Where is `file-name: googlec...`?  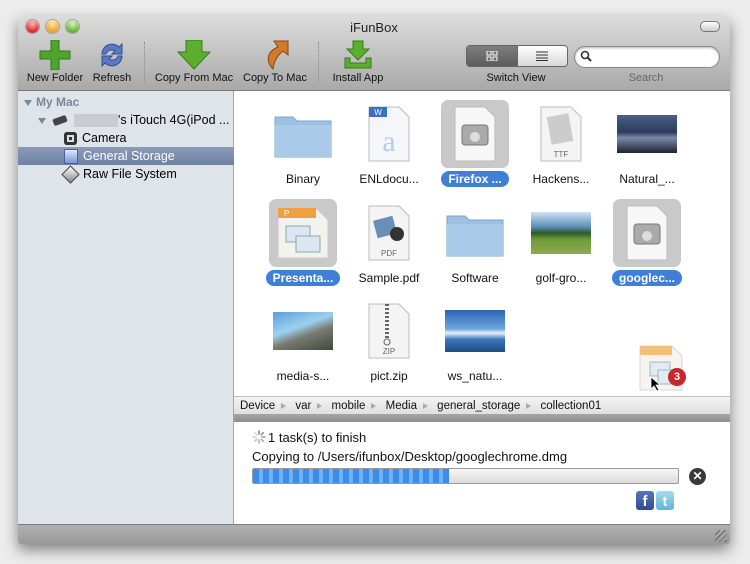 file-name: googlec... is located at coordinates (646, 278).